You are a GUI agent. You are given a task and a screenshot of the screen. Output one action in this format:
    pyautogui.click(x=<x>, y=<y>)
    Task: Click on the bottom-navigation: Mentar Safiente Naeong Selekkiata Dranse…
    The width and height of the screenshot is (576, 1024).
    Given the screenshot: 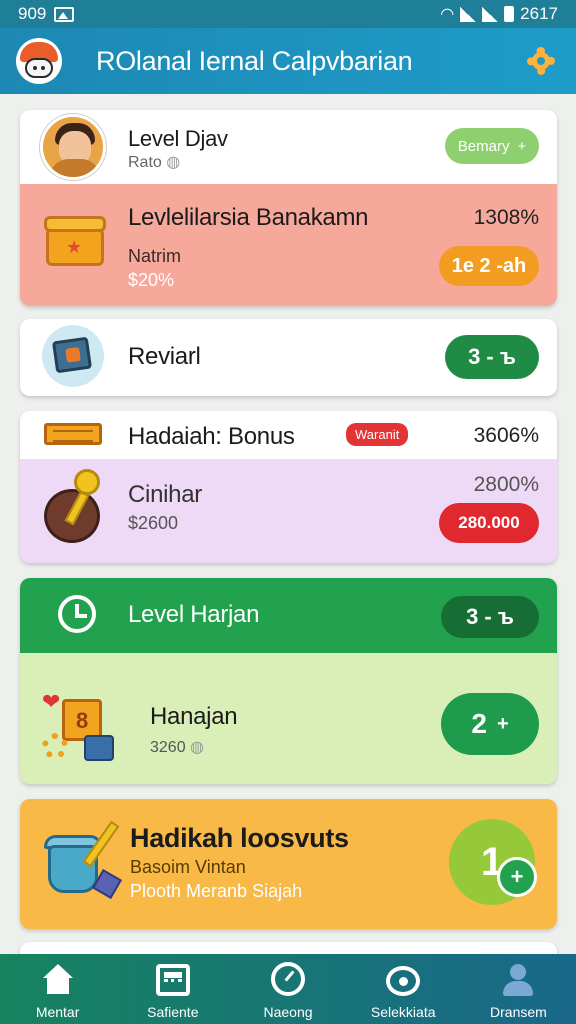 What is the action you would take?
    pyautogui.click(x=288, y=989)
    